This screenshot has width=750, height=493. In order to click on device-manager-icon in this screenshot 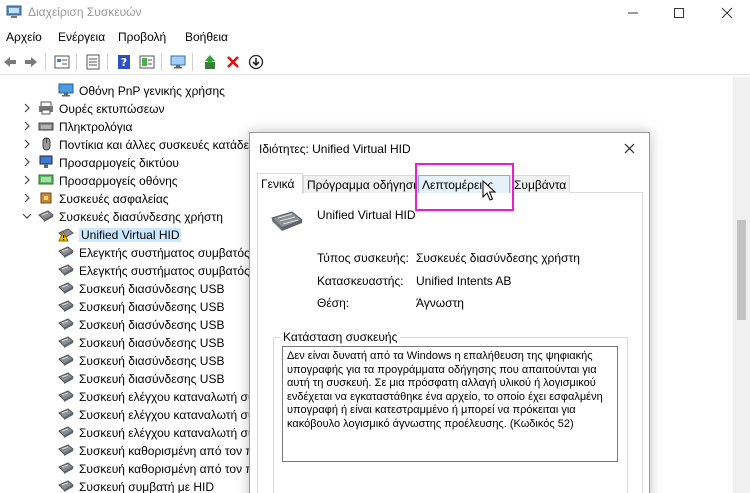, I will do `click(14, 11)`.